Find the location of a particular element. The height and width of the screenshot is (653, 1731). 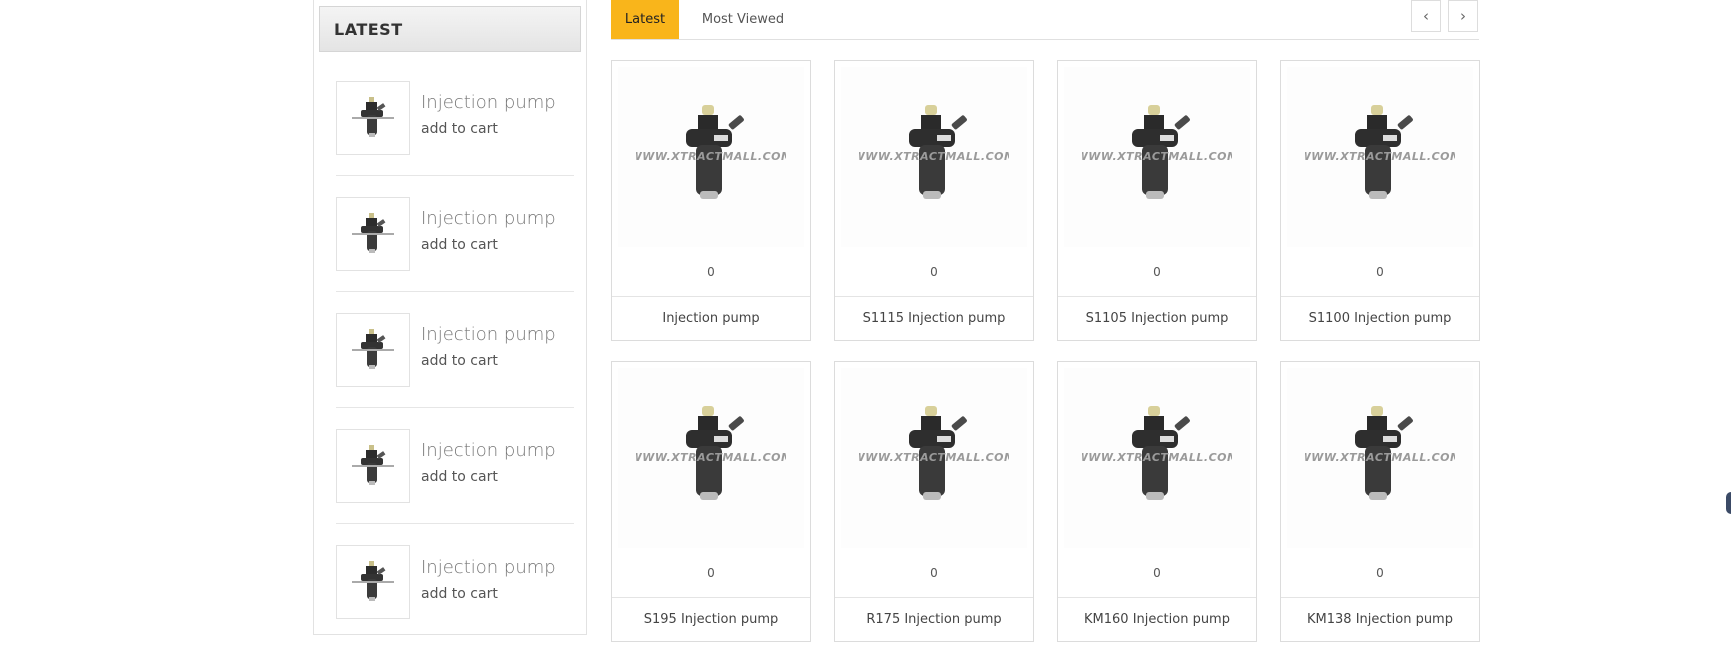

prev-button: ‹ is located at coordinates (1426, 16).